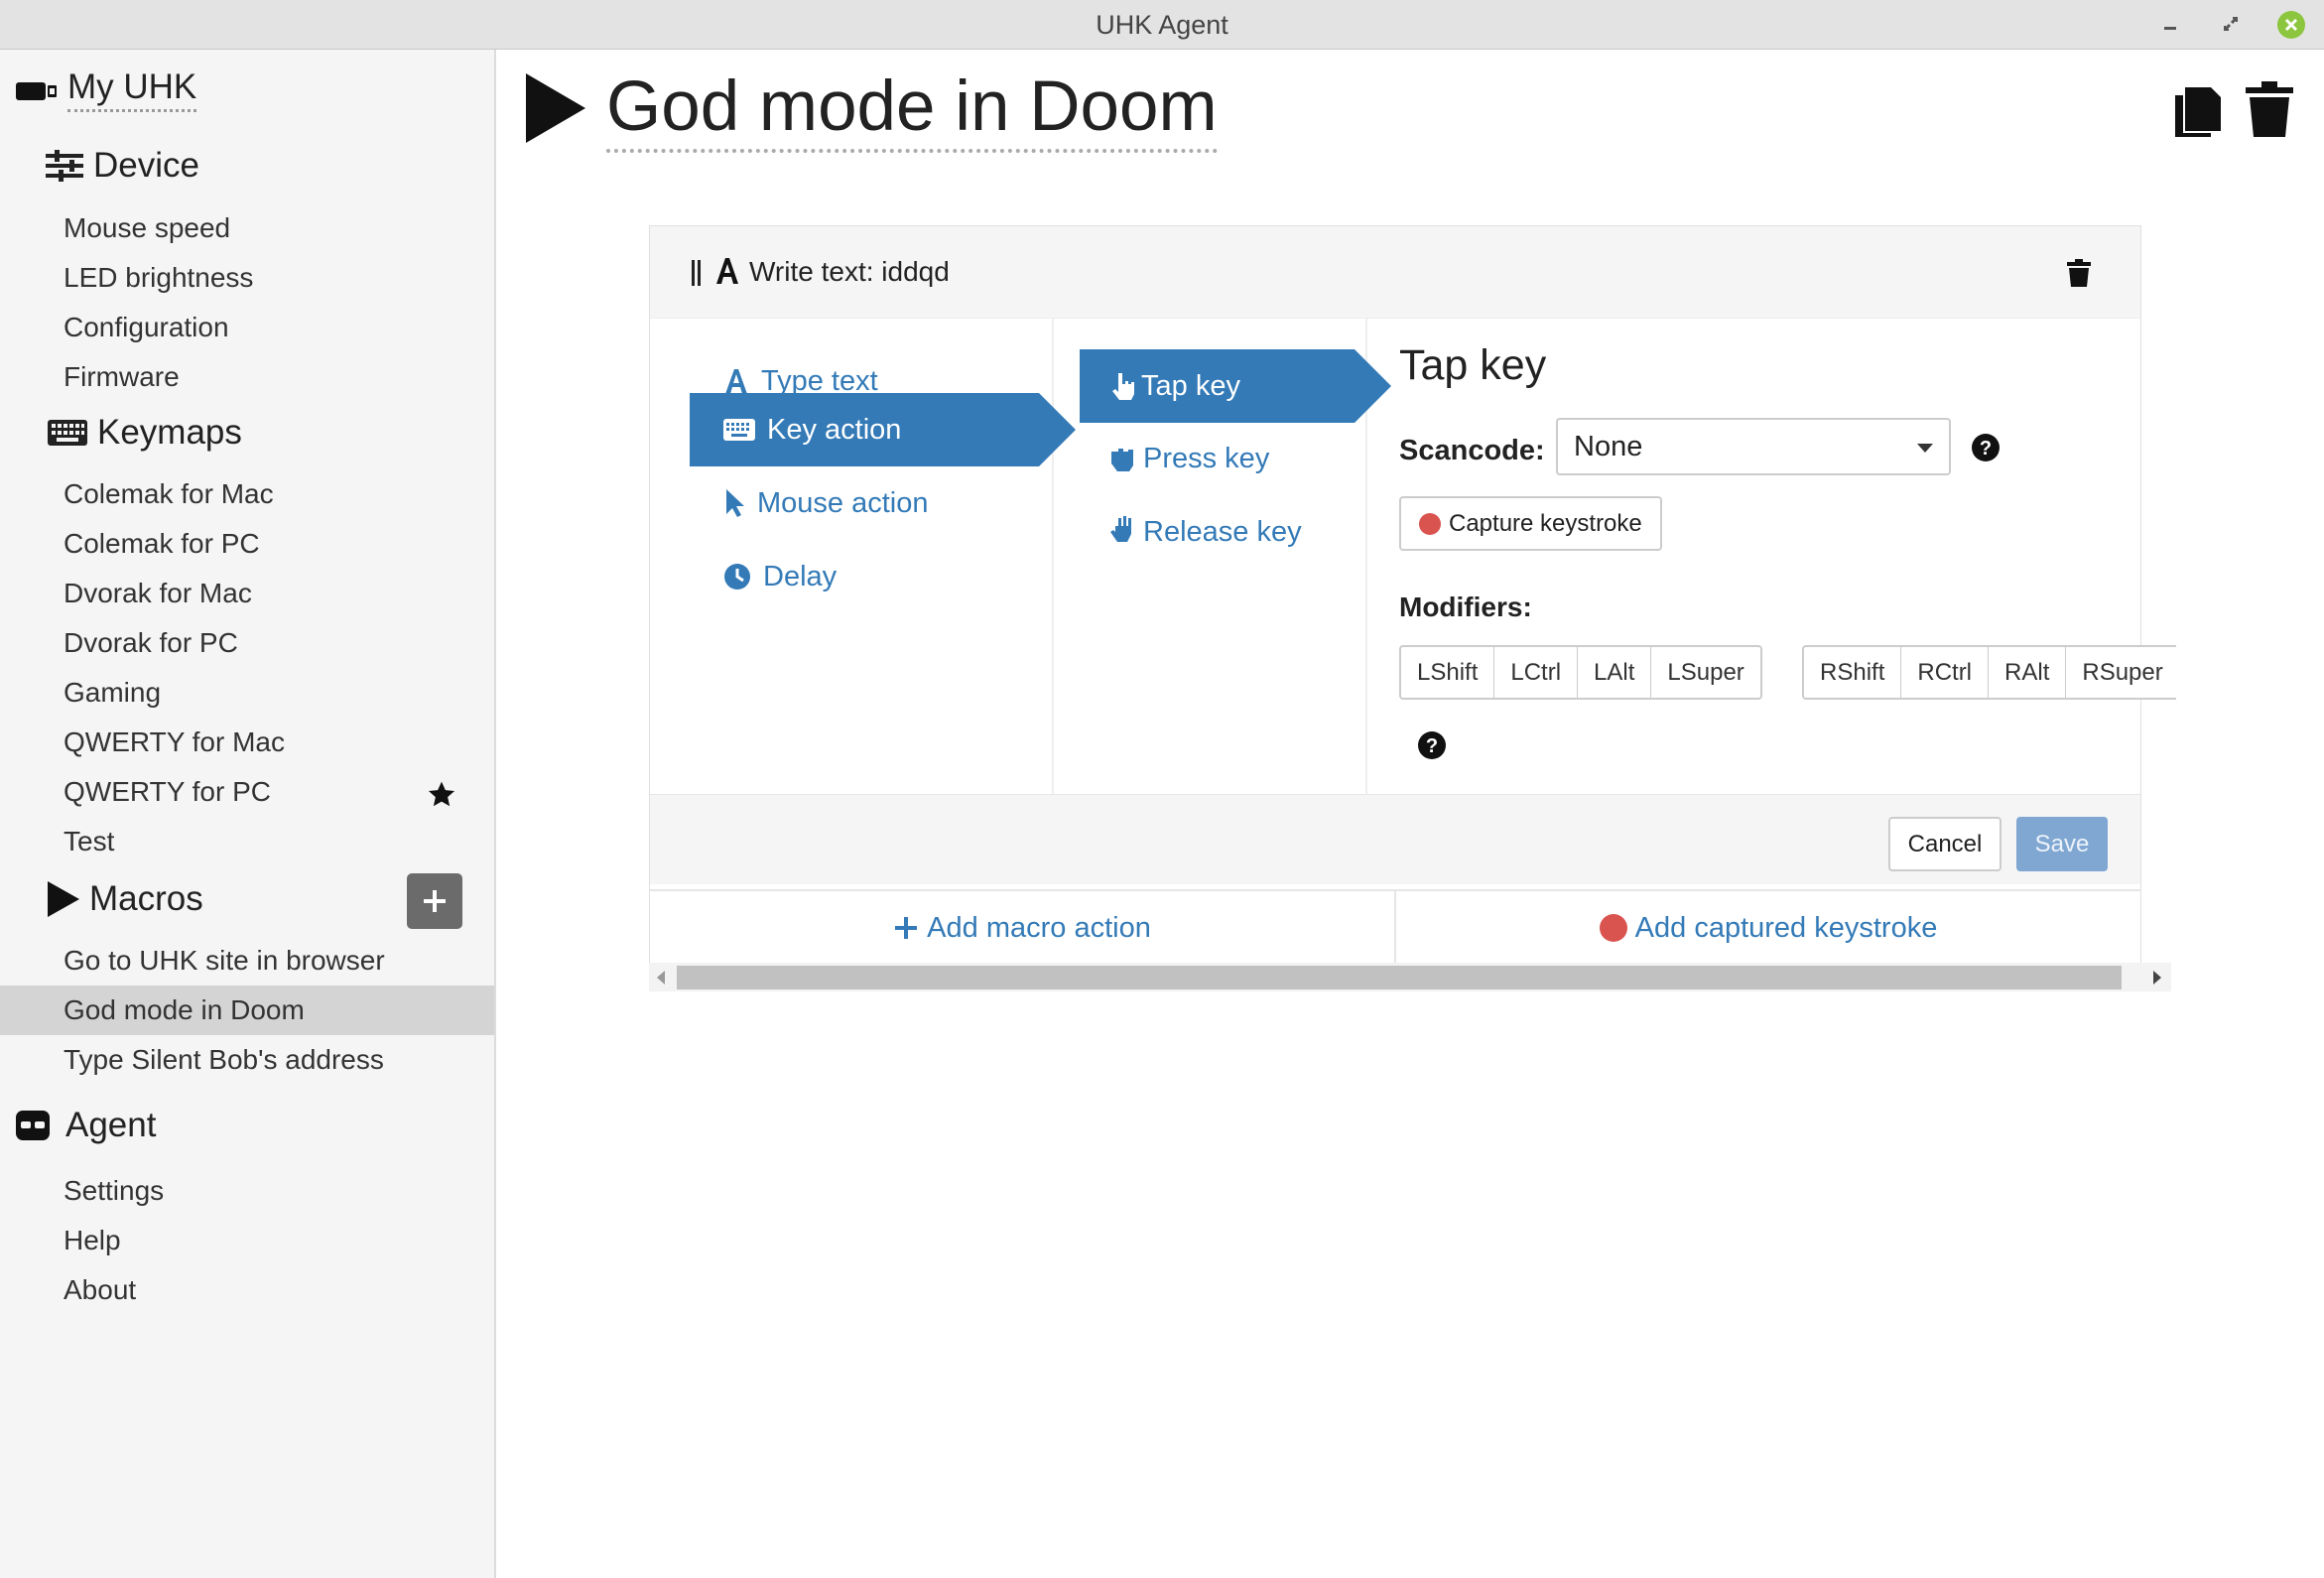 This screenshot has height=1578, width=2324. Describe the element at coordinates (247, 228) in the screenshot. I see `sidebar-item-mouse-speed: Mouse speed` at that location.